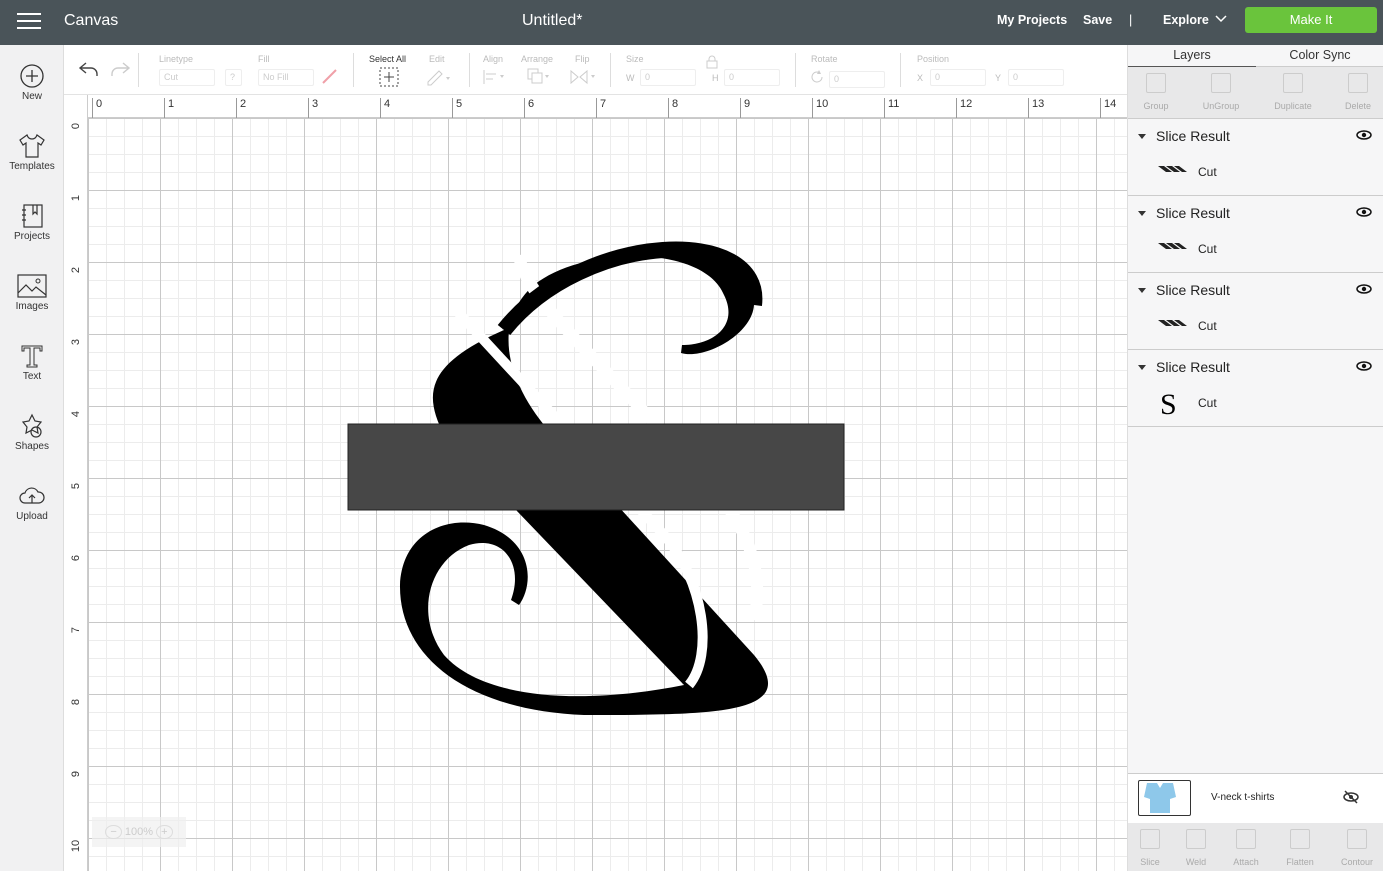 The height and width of the screenshot is (871, 1383). Describe the element at coordinates (32, 233) in the screenshot. I see `sidebar-item-projects: Projects` at that location.